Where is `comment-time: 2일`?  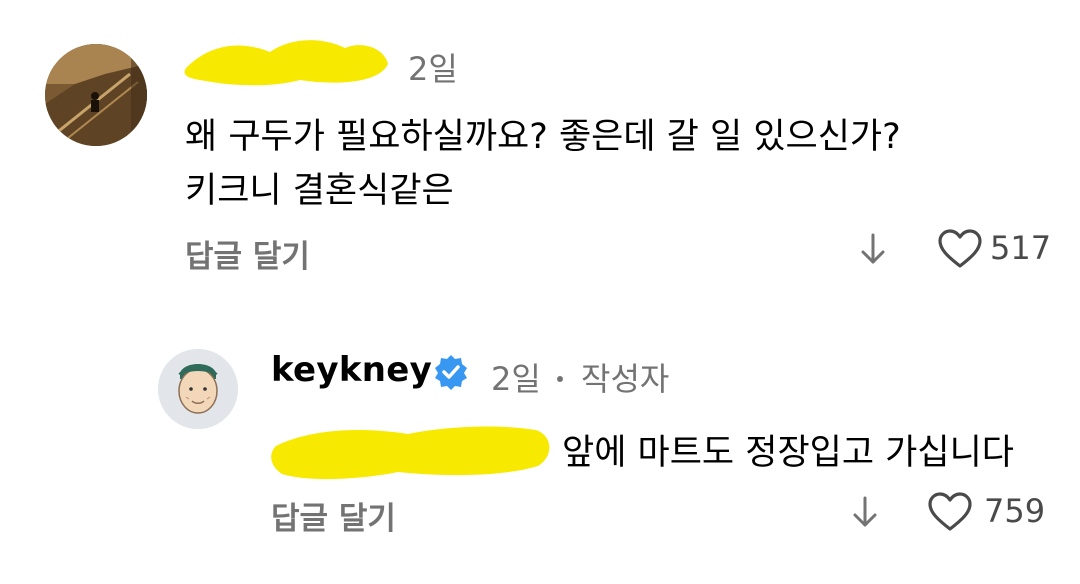
comment-time: 2일 is located at coordinates (433, 69).